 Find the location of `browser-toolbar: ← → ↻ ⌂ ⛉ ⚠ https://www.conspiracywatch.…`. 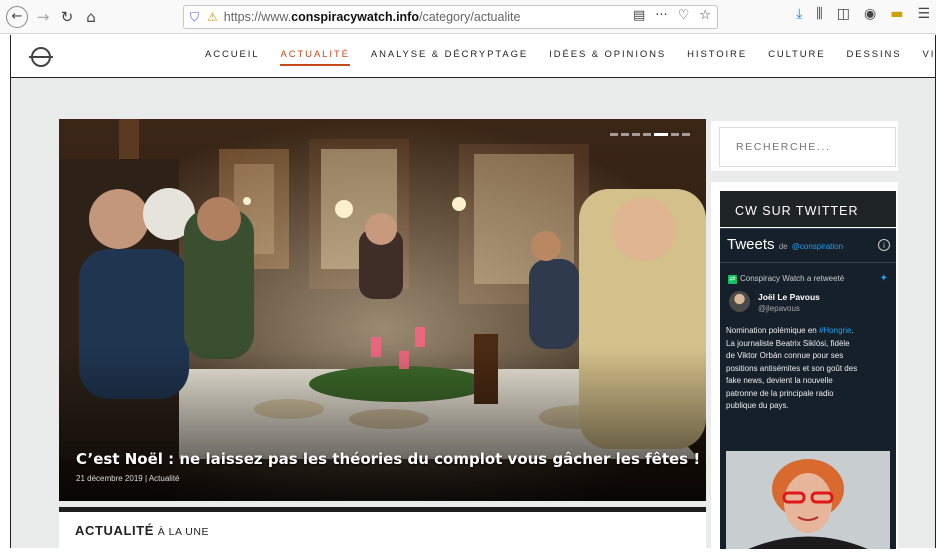

browser-toolbar: ← → ↻ ⌂ ⛉ ⚠ https://www.conspiracywatch.… is located at coordinates (468, 17).